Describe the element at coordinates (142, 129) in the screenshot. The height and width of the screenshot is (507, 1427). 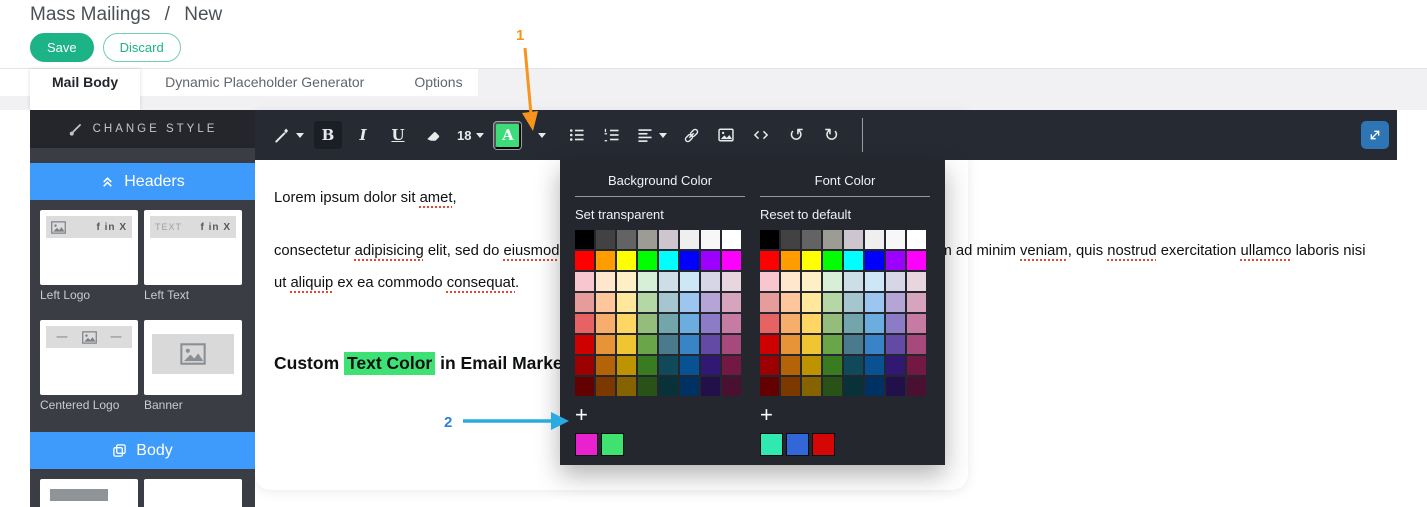
I see `change-style-header: CHANGE STYLE` at that location.